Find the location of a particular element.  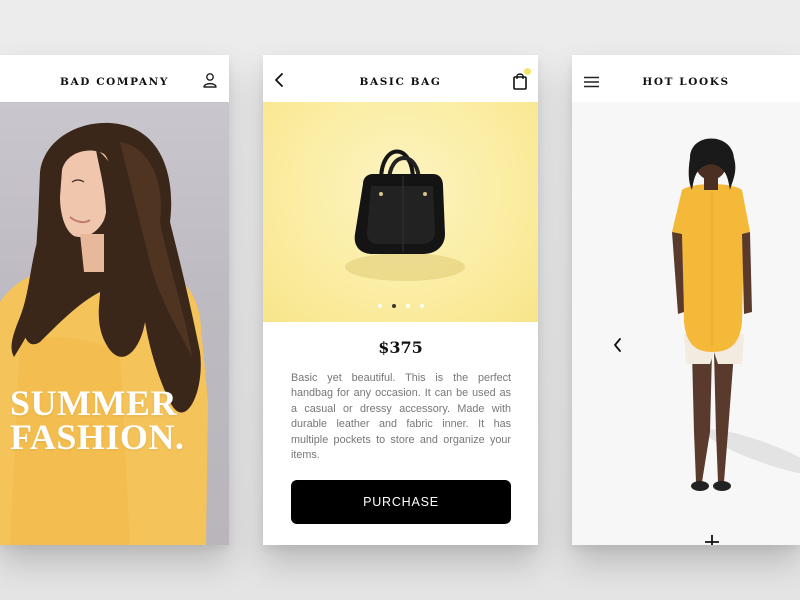

plus-icon is located at coordinates (712, 539).